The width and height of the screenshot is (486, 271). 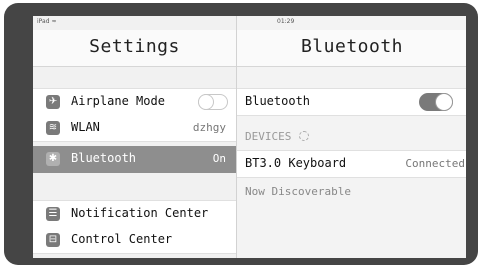 What do you see at coordinates (296, 163) in the screenshot?
I see `device-name: BT3.0 Keyboard` at bounding box center [296, 163].